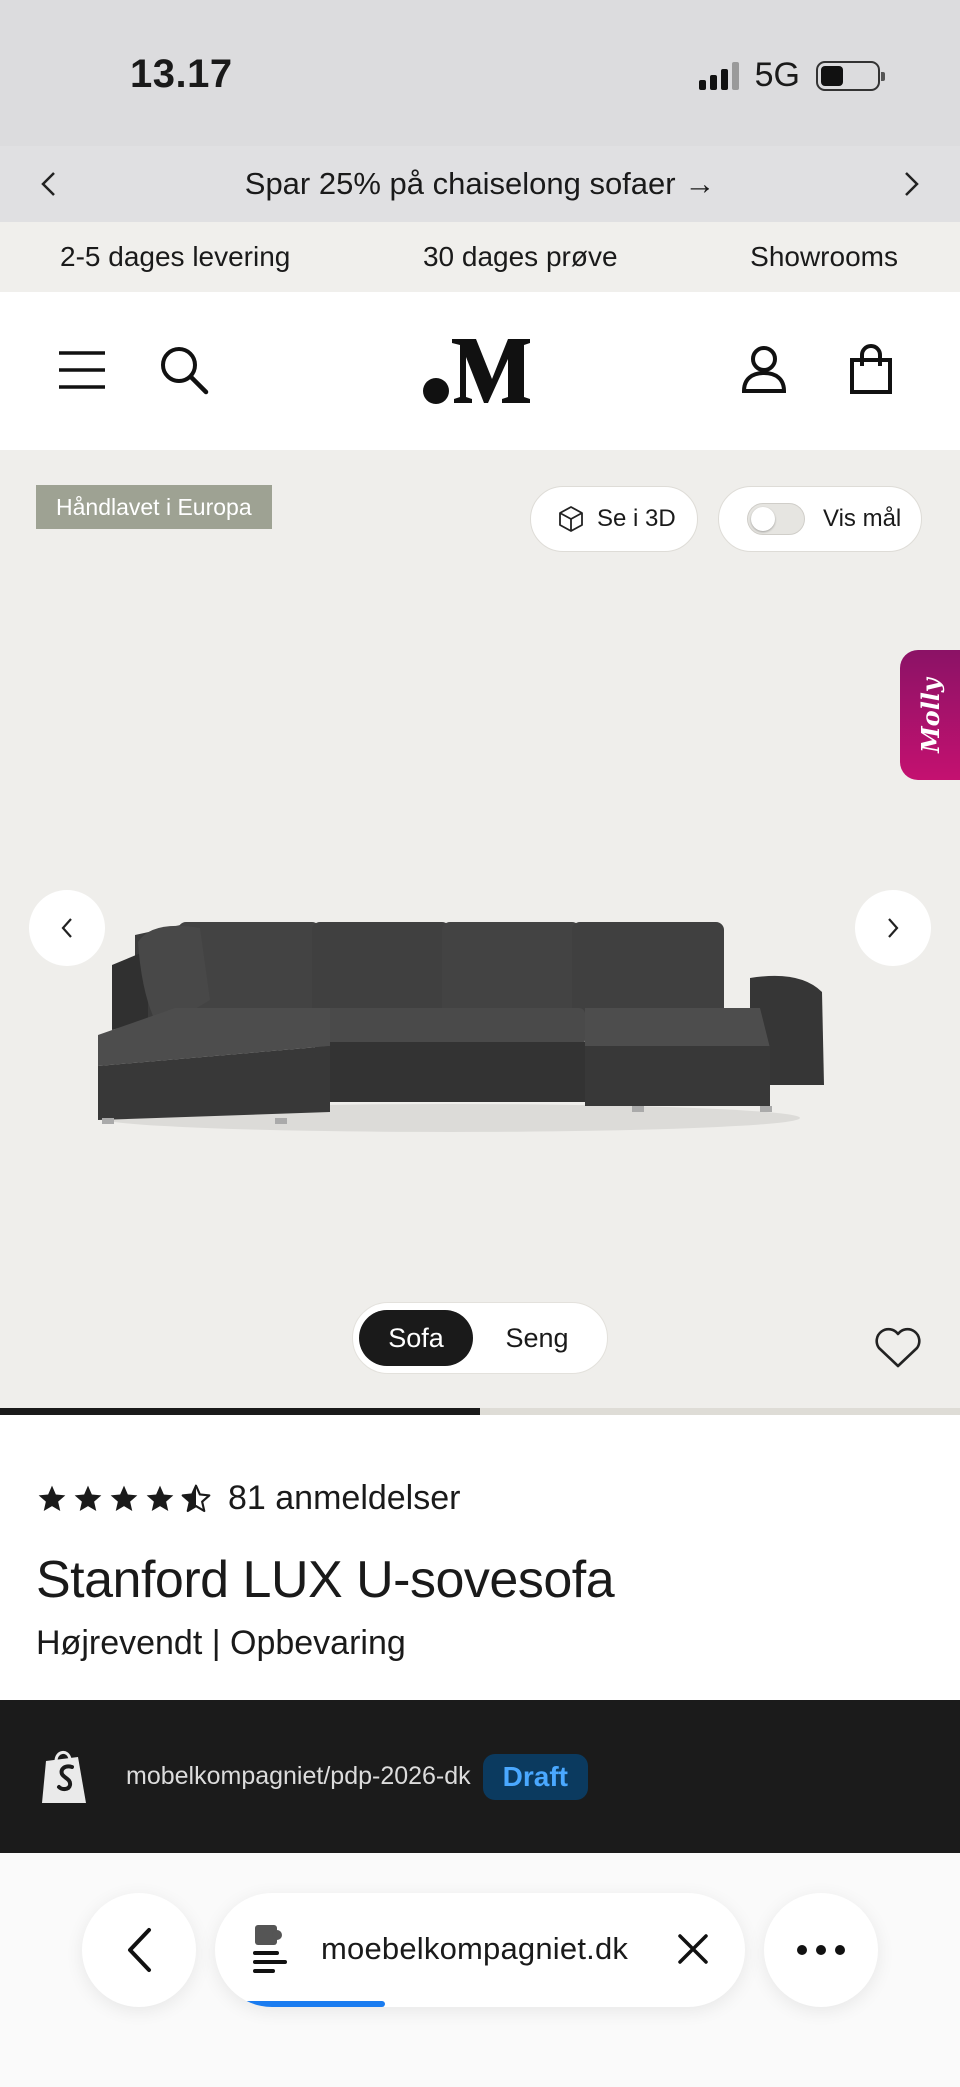  I want to click on network-label: 5G, so click(777, 75).